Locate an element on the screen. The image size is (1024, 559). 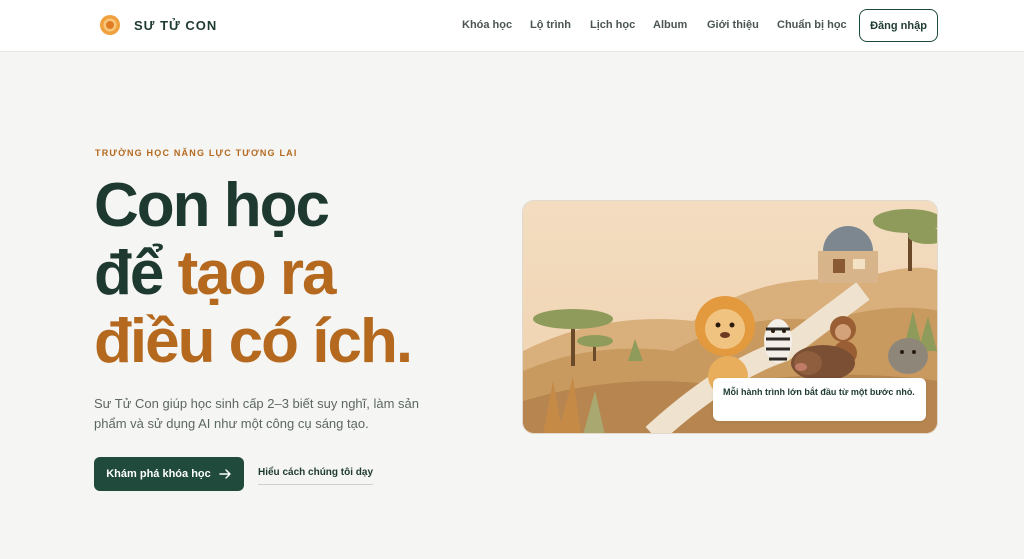
explore-courses-label: Khám phá khóa học is located at coordinates (158, 474).